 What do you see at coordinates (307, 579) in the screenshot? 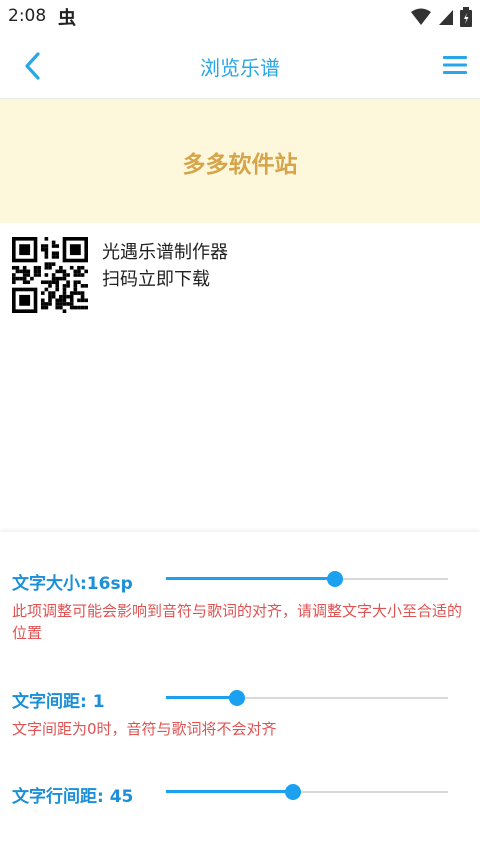
I see `font-size-slider` at bounding box center [307, 579].